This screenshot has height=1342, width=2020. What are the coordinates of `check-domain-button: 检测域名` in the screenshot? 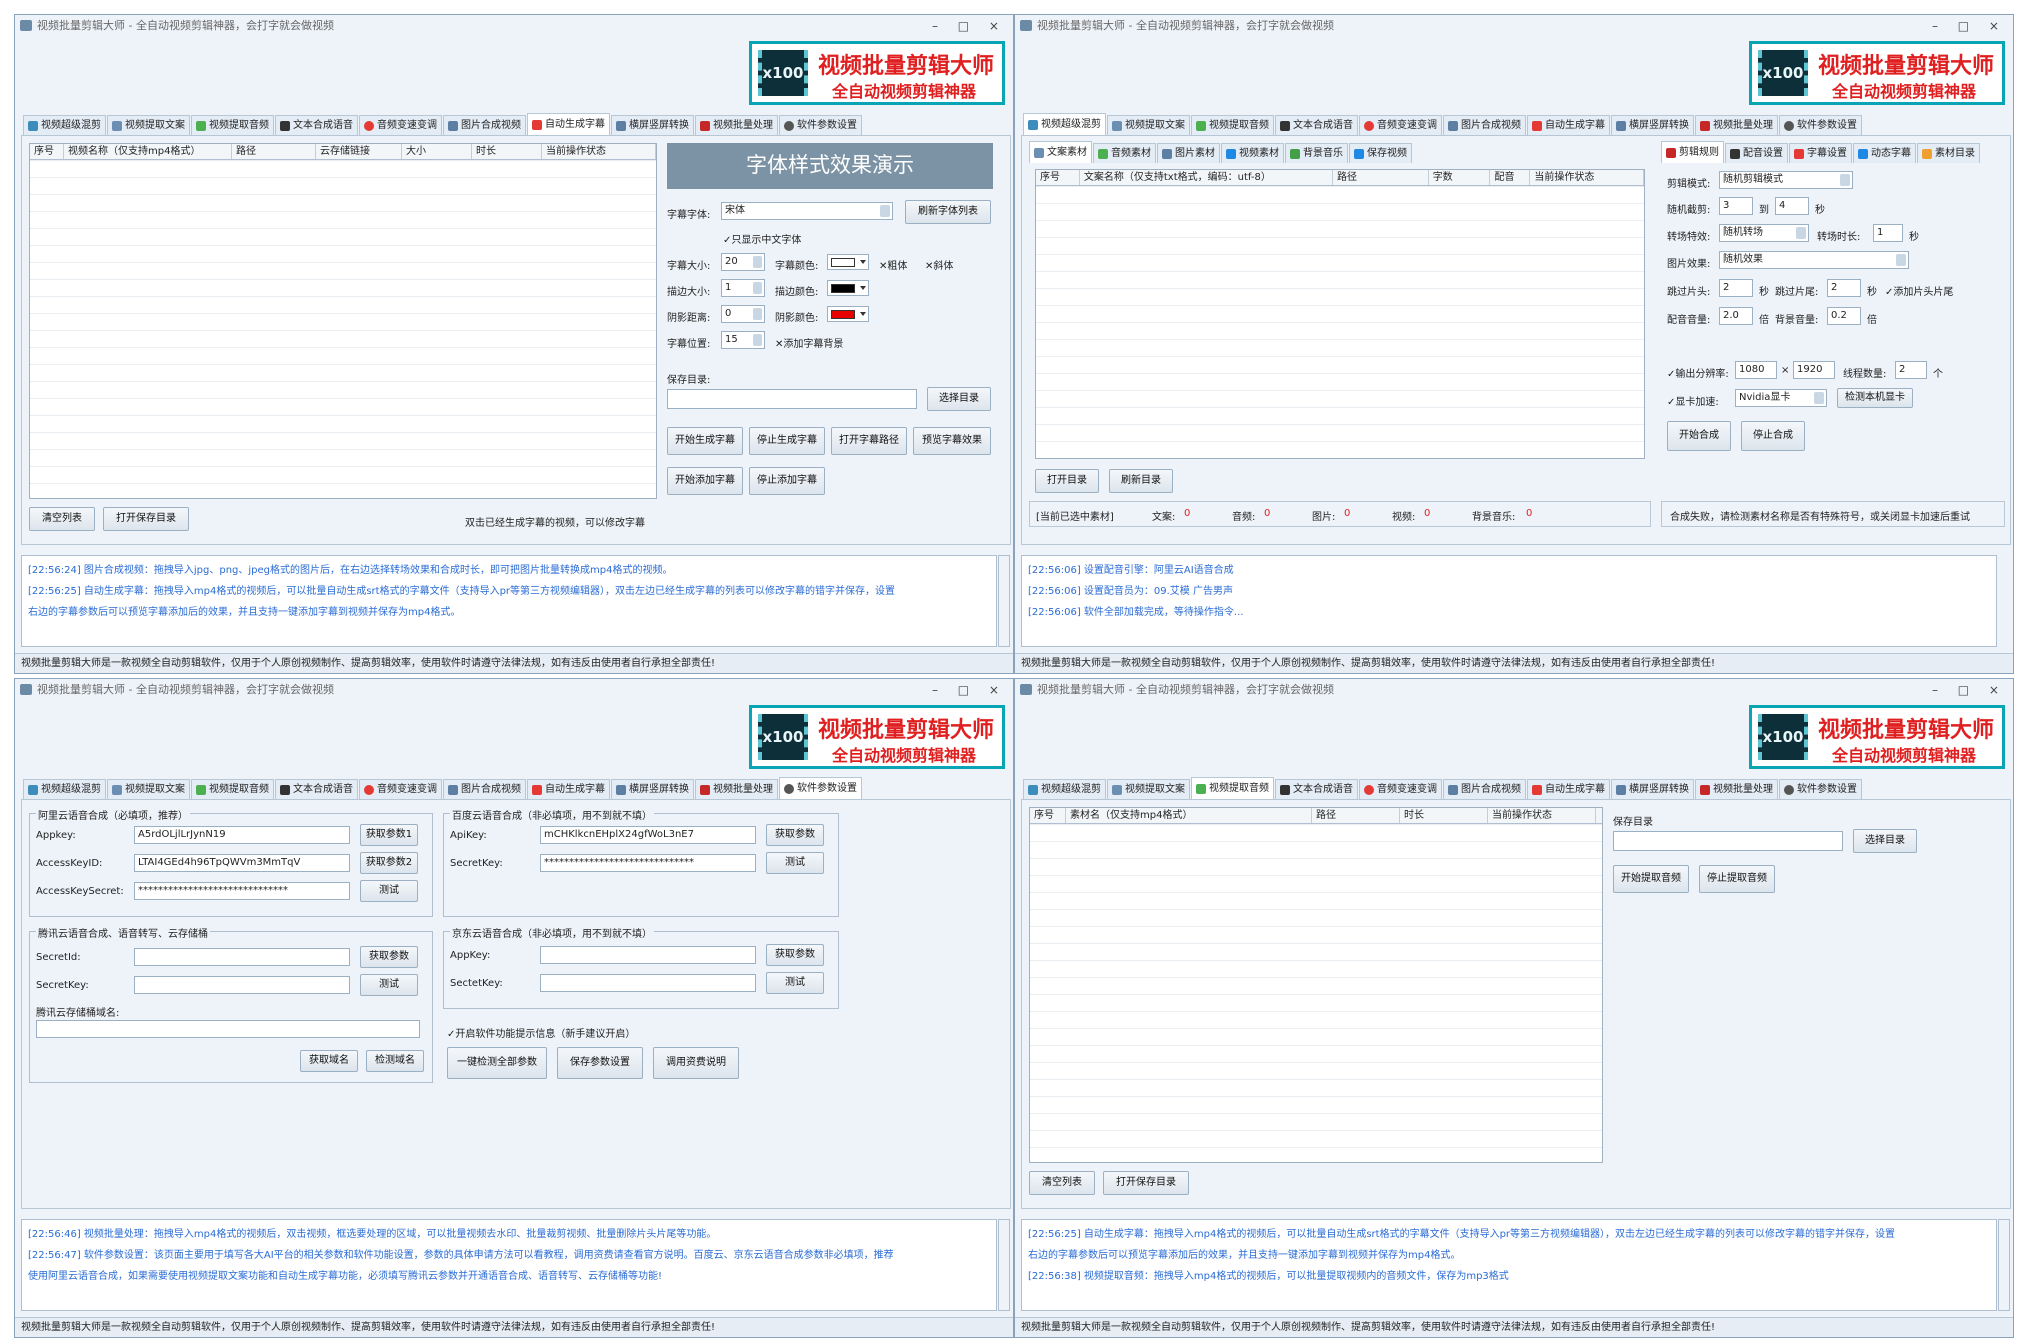 It's located at (395, 1061).